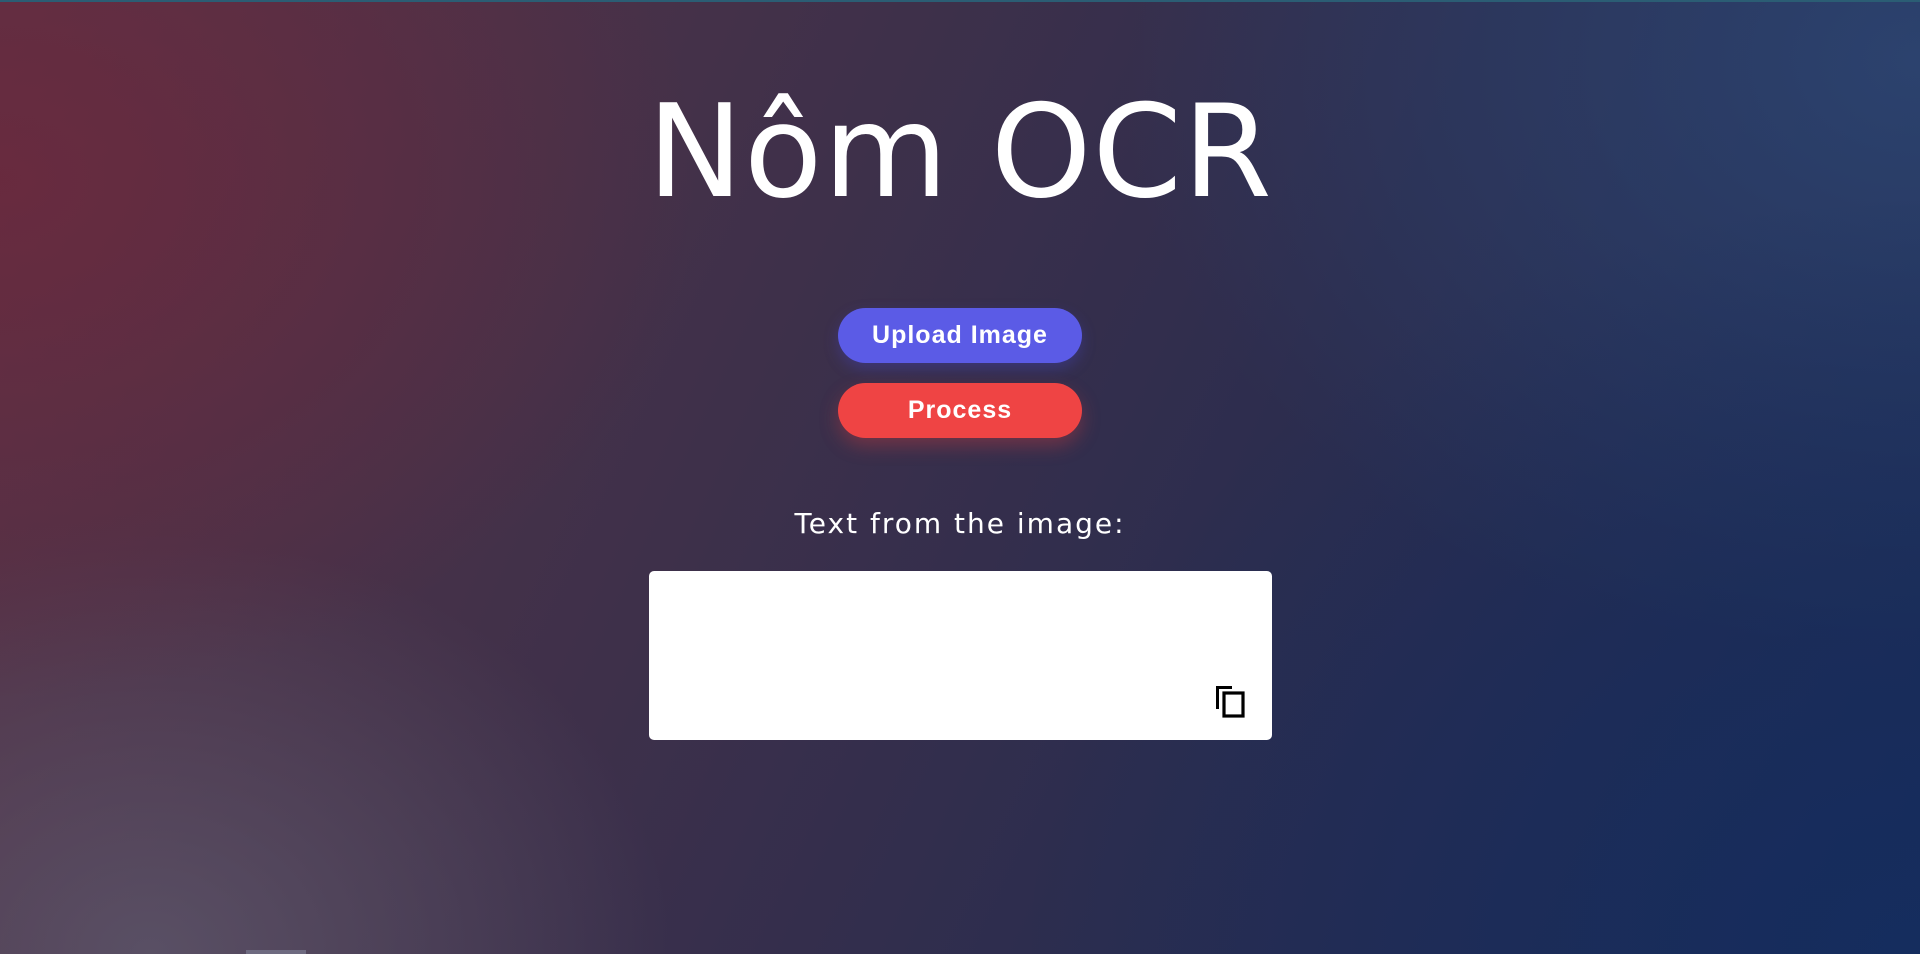  What do you see at coordinates (276, 952) in the screenshot?
I see `bottom-edge-mark` at bounding box center [276, 952].